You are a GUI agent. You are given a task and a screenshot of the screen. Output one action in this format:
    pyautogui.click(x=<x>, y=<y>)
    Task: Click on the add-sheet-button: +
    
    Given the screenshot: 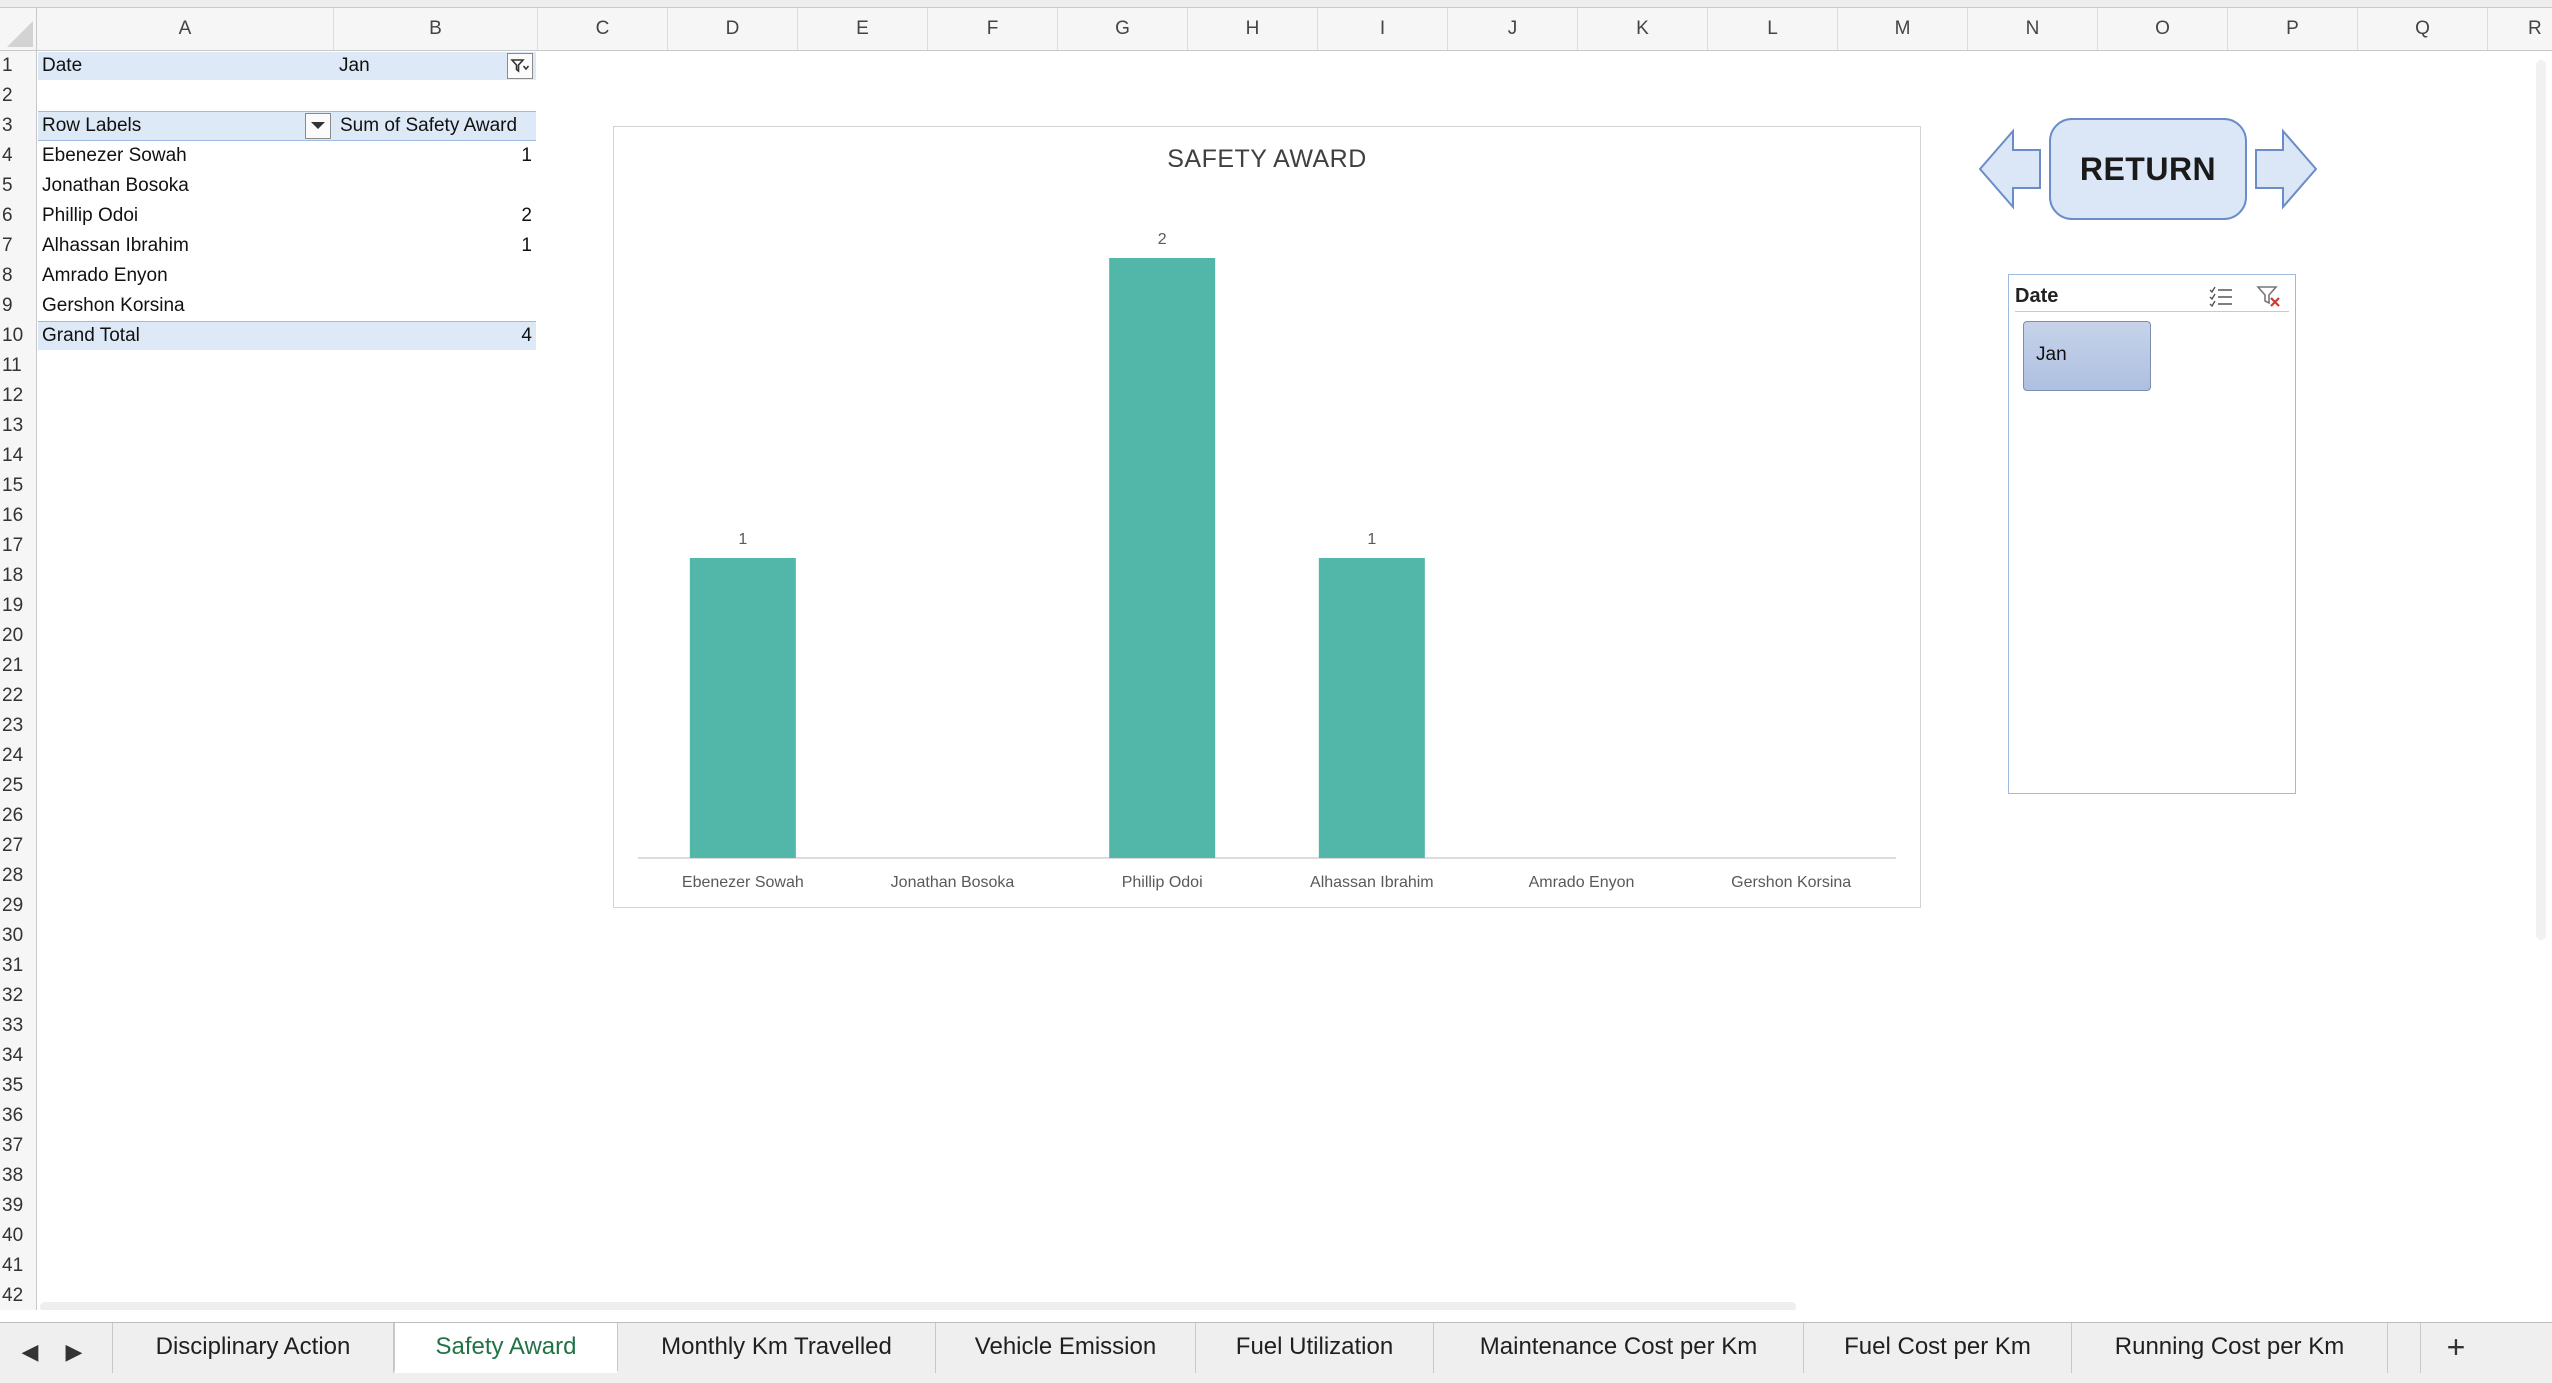 What is the action you would take?
    pyautogui.click(x=2455, y=1348)
    